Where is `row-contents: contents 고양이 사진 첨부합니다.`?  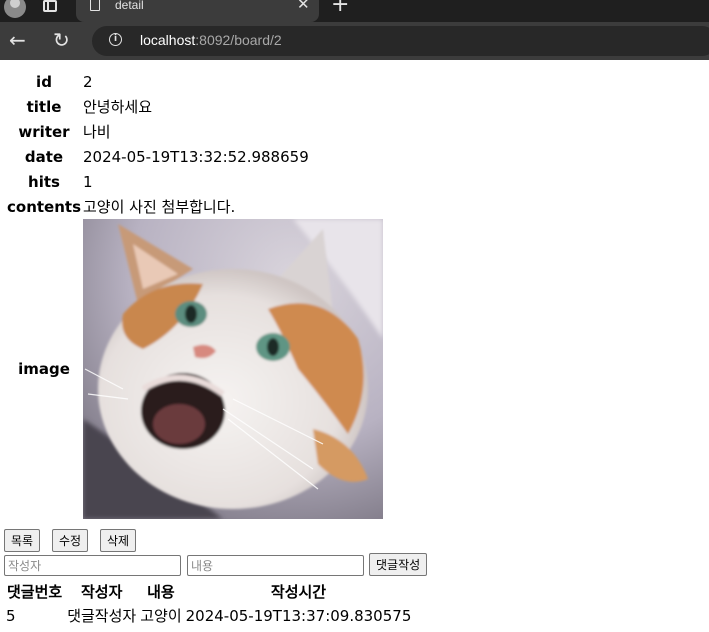
row-contents: contents 고양이 사진 첨부합니다. is located at coordinates (193, 206).